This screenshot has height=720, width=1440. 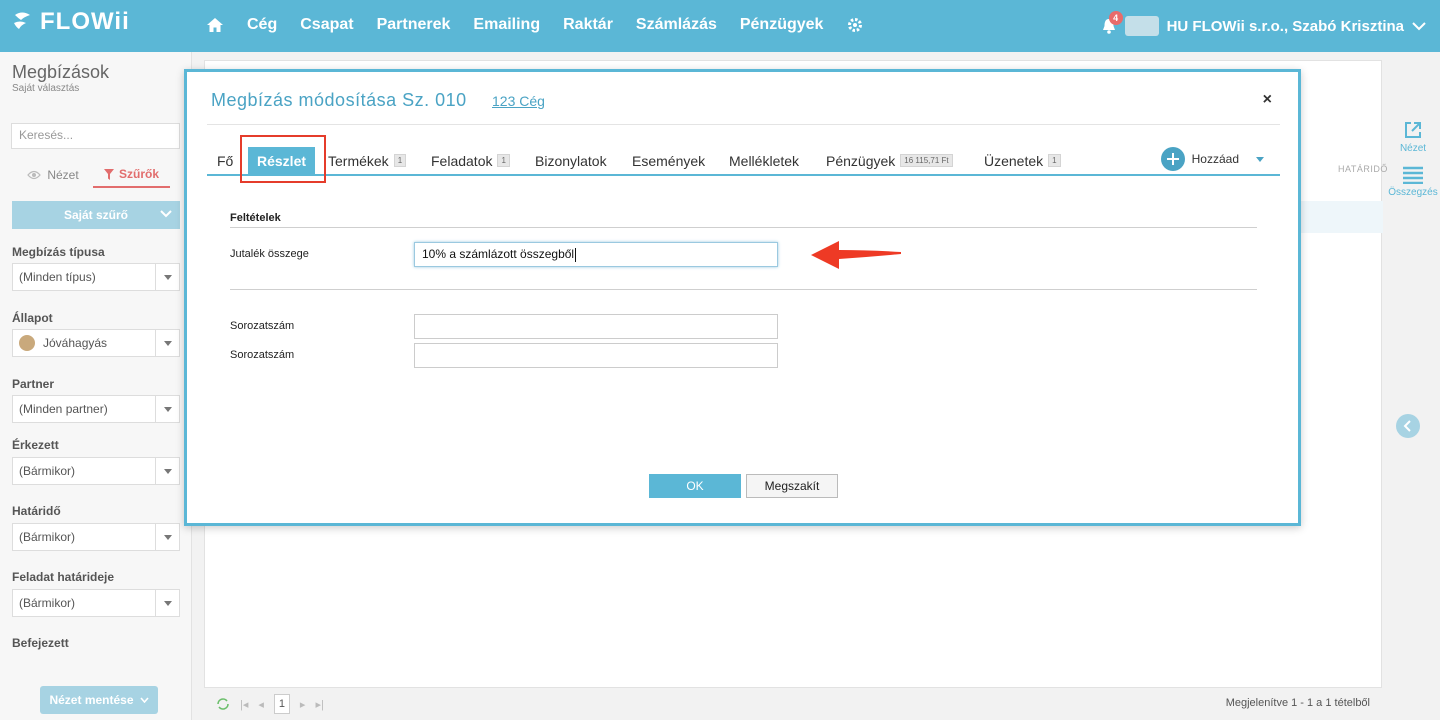 What do you see at coordinates (223, 704) in the screenshot?
I see `refresh-icon` at bounding box center [223, 704].